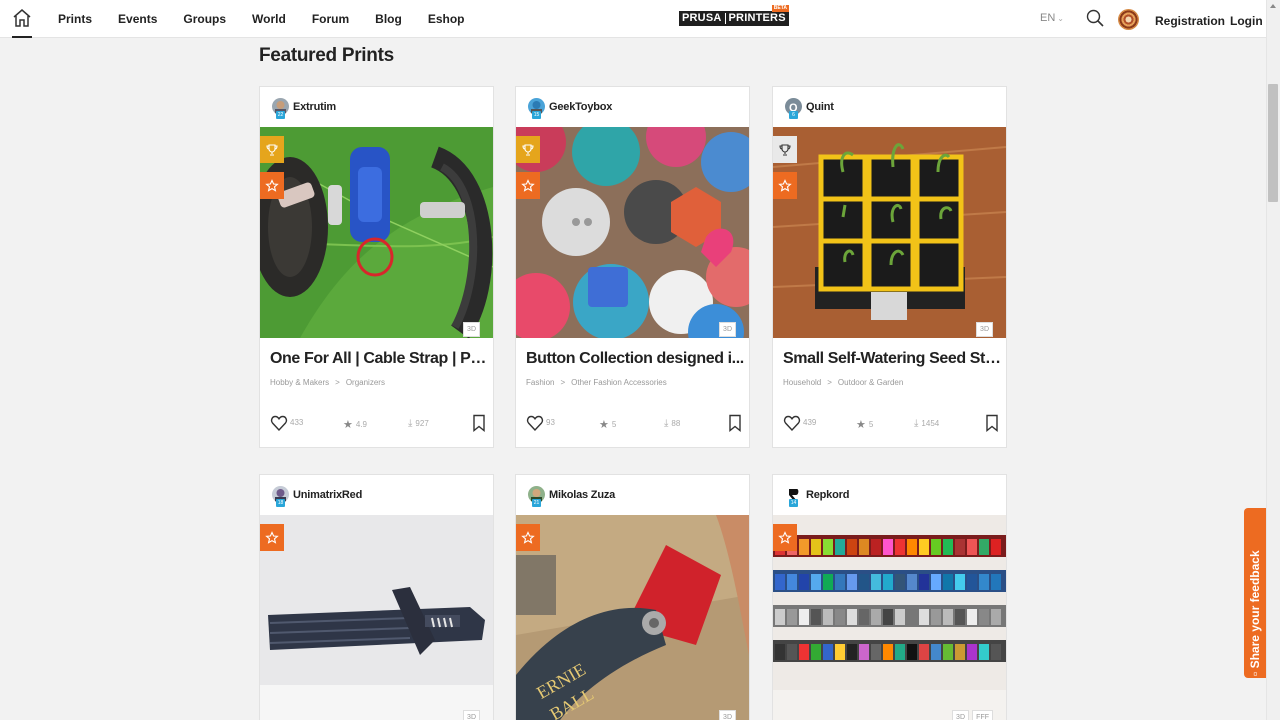 The width and height of the screenshot is (1280, 720). I want to click on rating: ★ 4.9, so click(355, 424).